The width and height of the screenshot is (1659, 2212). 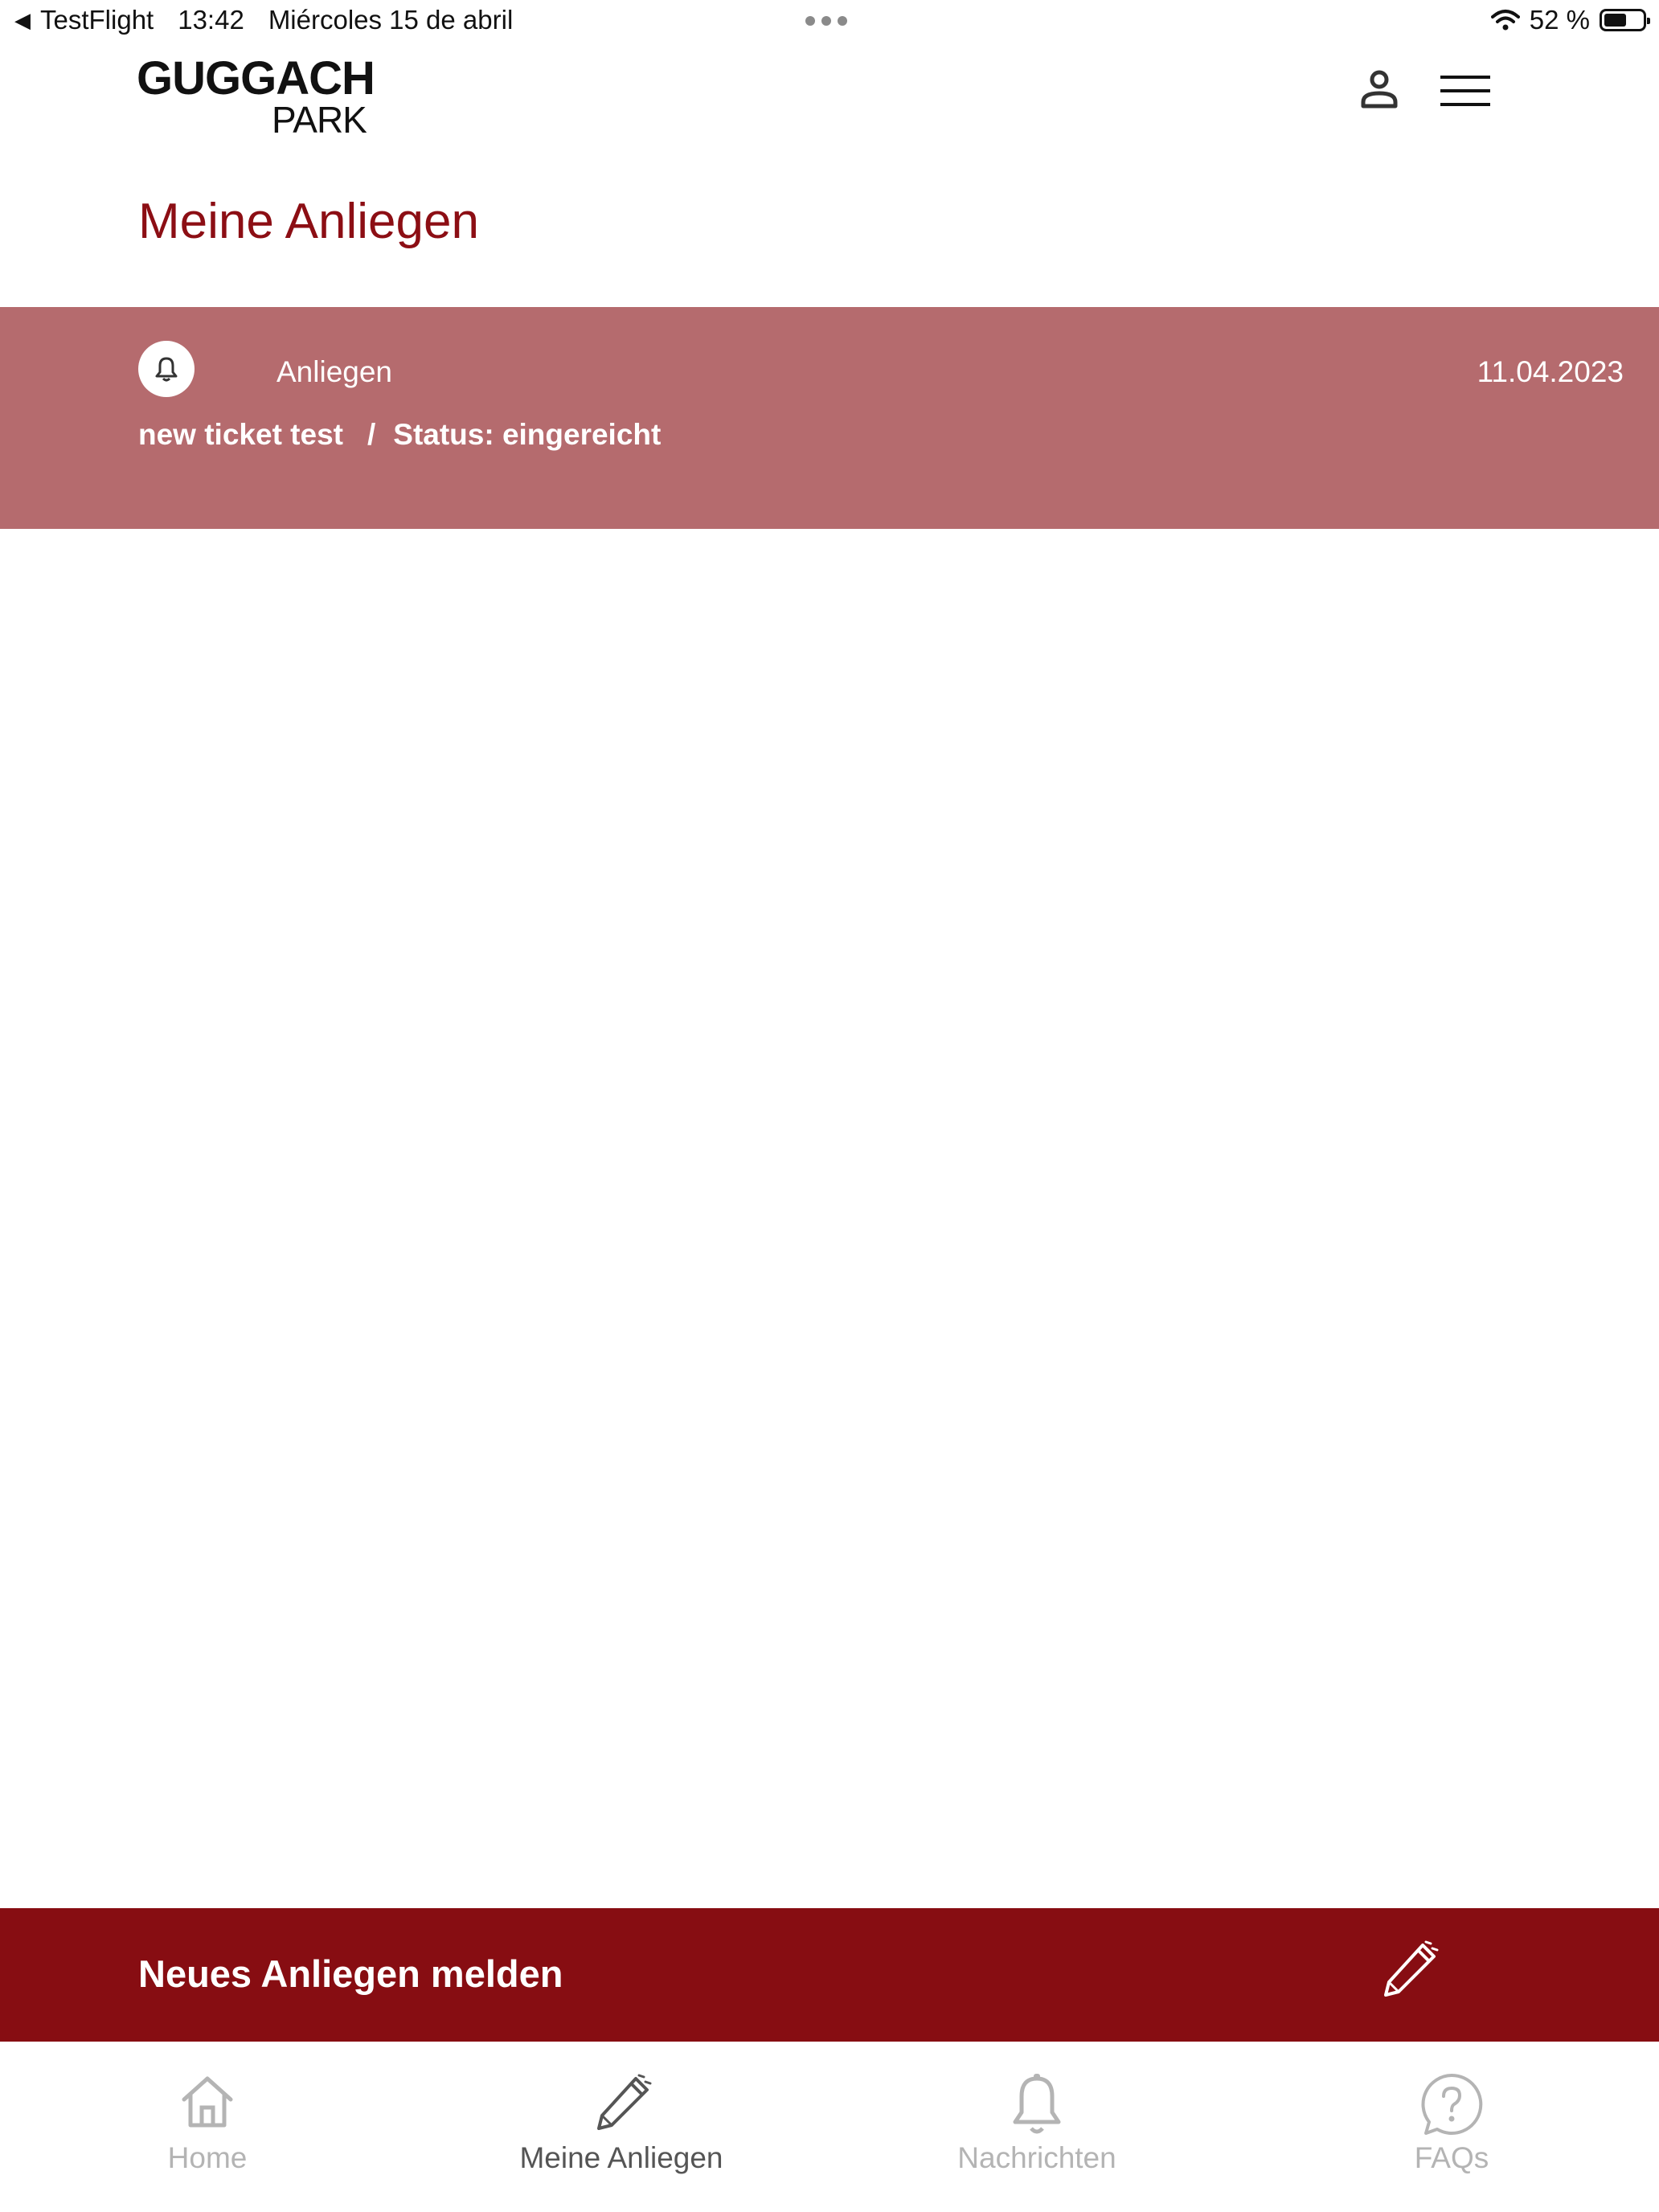 I want to click on battery-percent: 52 %, so click(x=1559, y=20).